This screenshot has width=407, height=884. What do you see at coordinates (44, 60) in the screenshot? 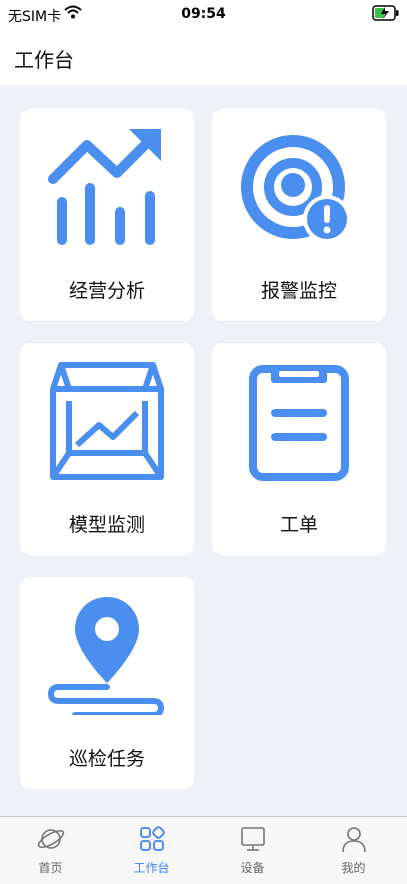
I see `page-title: 工作台` at bounding box center [44, 60].